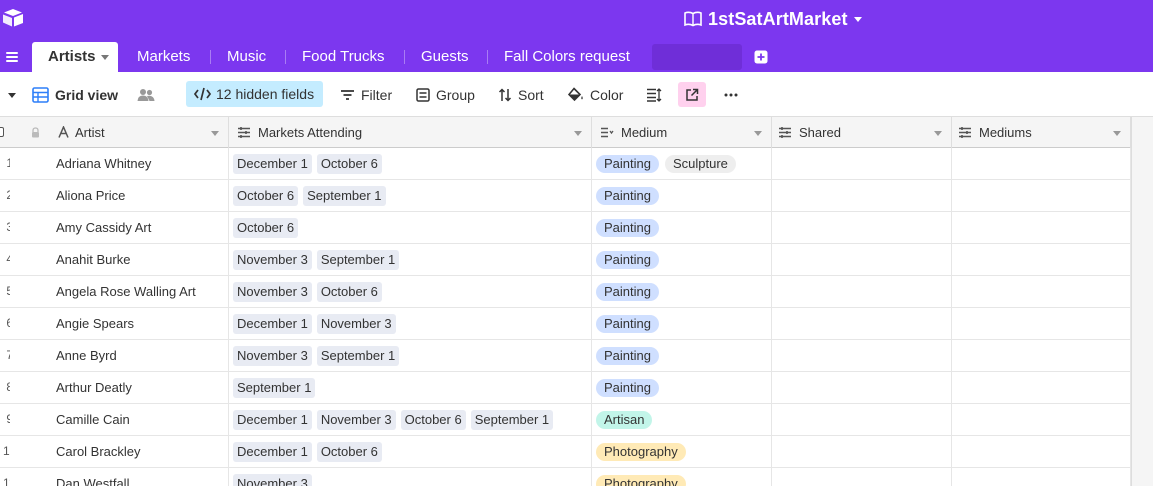 This screenshot has height=486, width=1153. I want to click on table-row: 3 Amy Cassidy Art October 6 Painting, so click(565, 228).